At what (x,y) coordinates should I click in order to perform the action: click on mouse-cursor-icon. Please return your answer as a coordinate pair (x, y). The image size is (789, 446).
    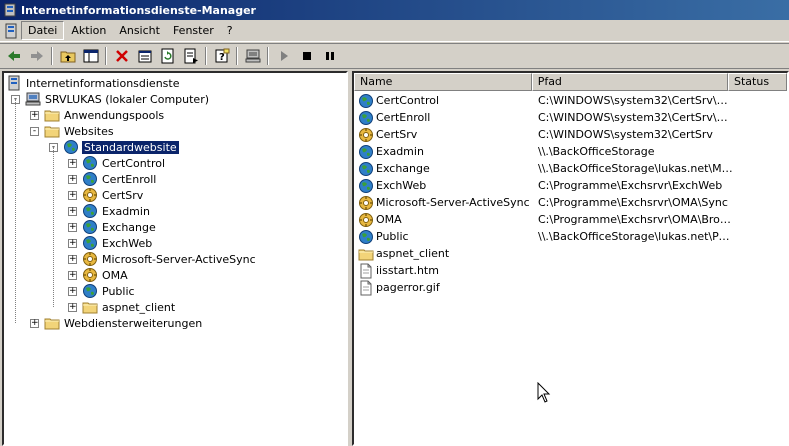
    Looking at the image, I should click on (544, 392).